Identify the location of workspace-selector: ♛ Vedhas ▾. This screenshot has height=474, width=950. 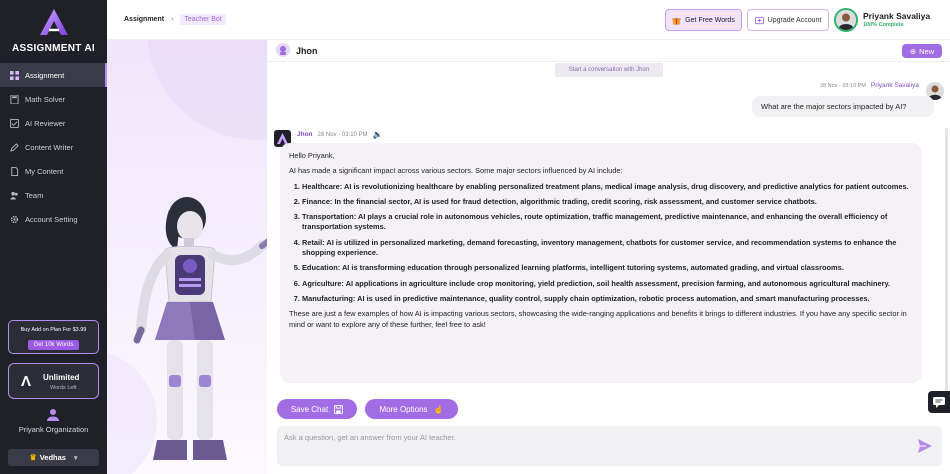
(53, 457).